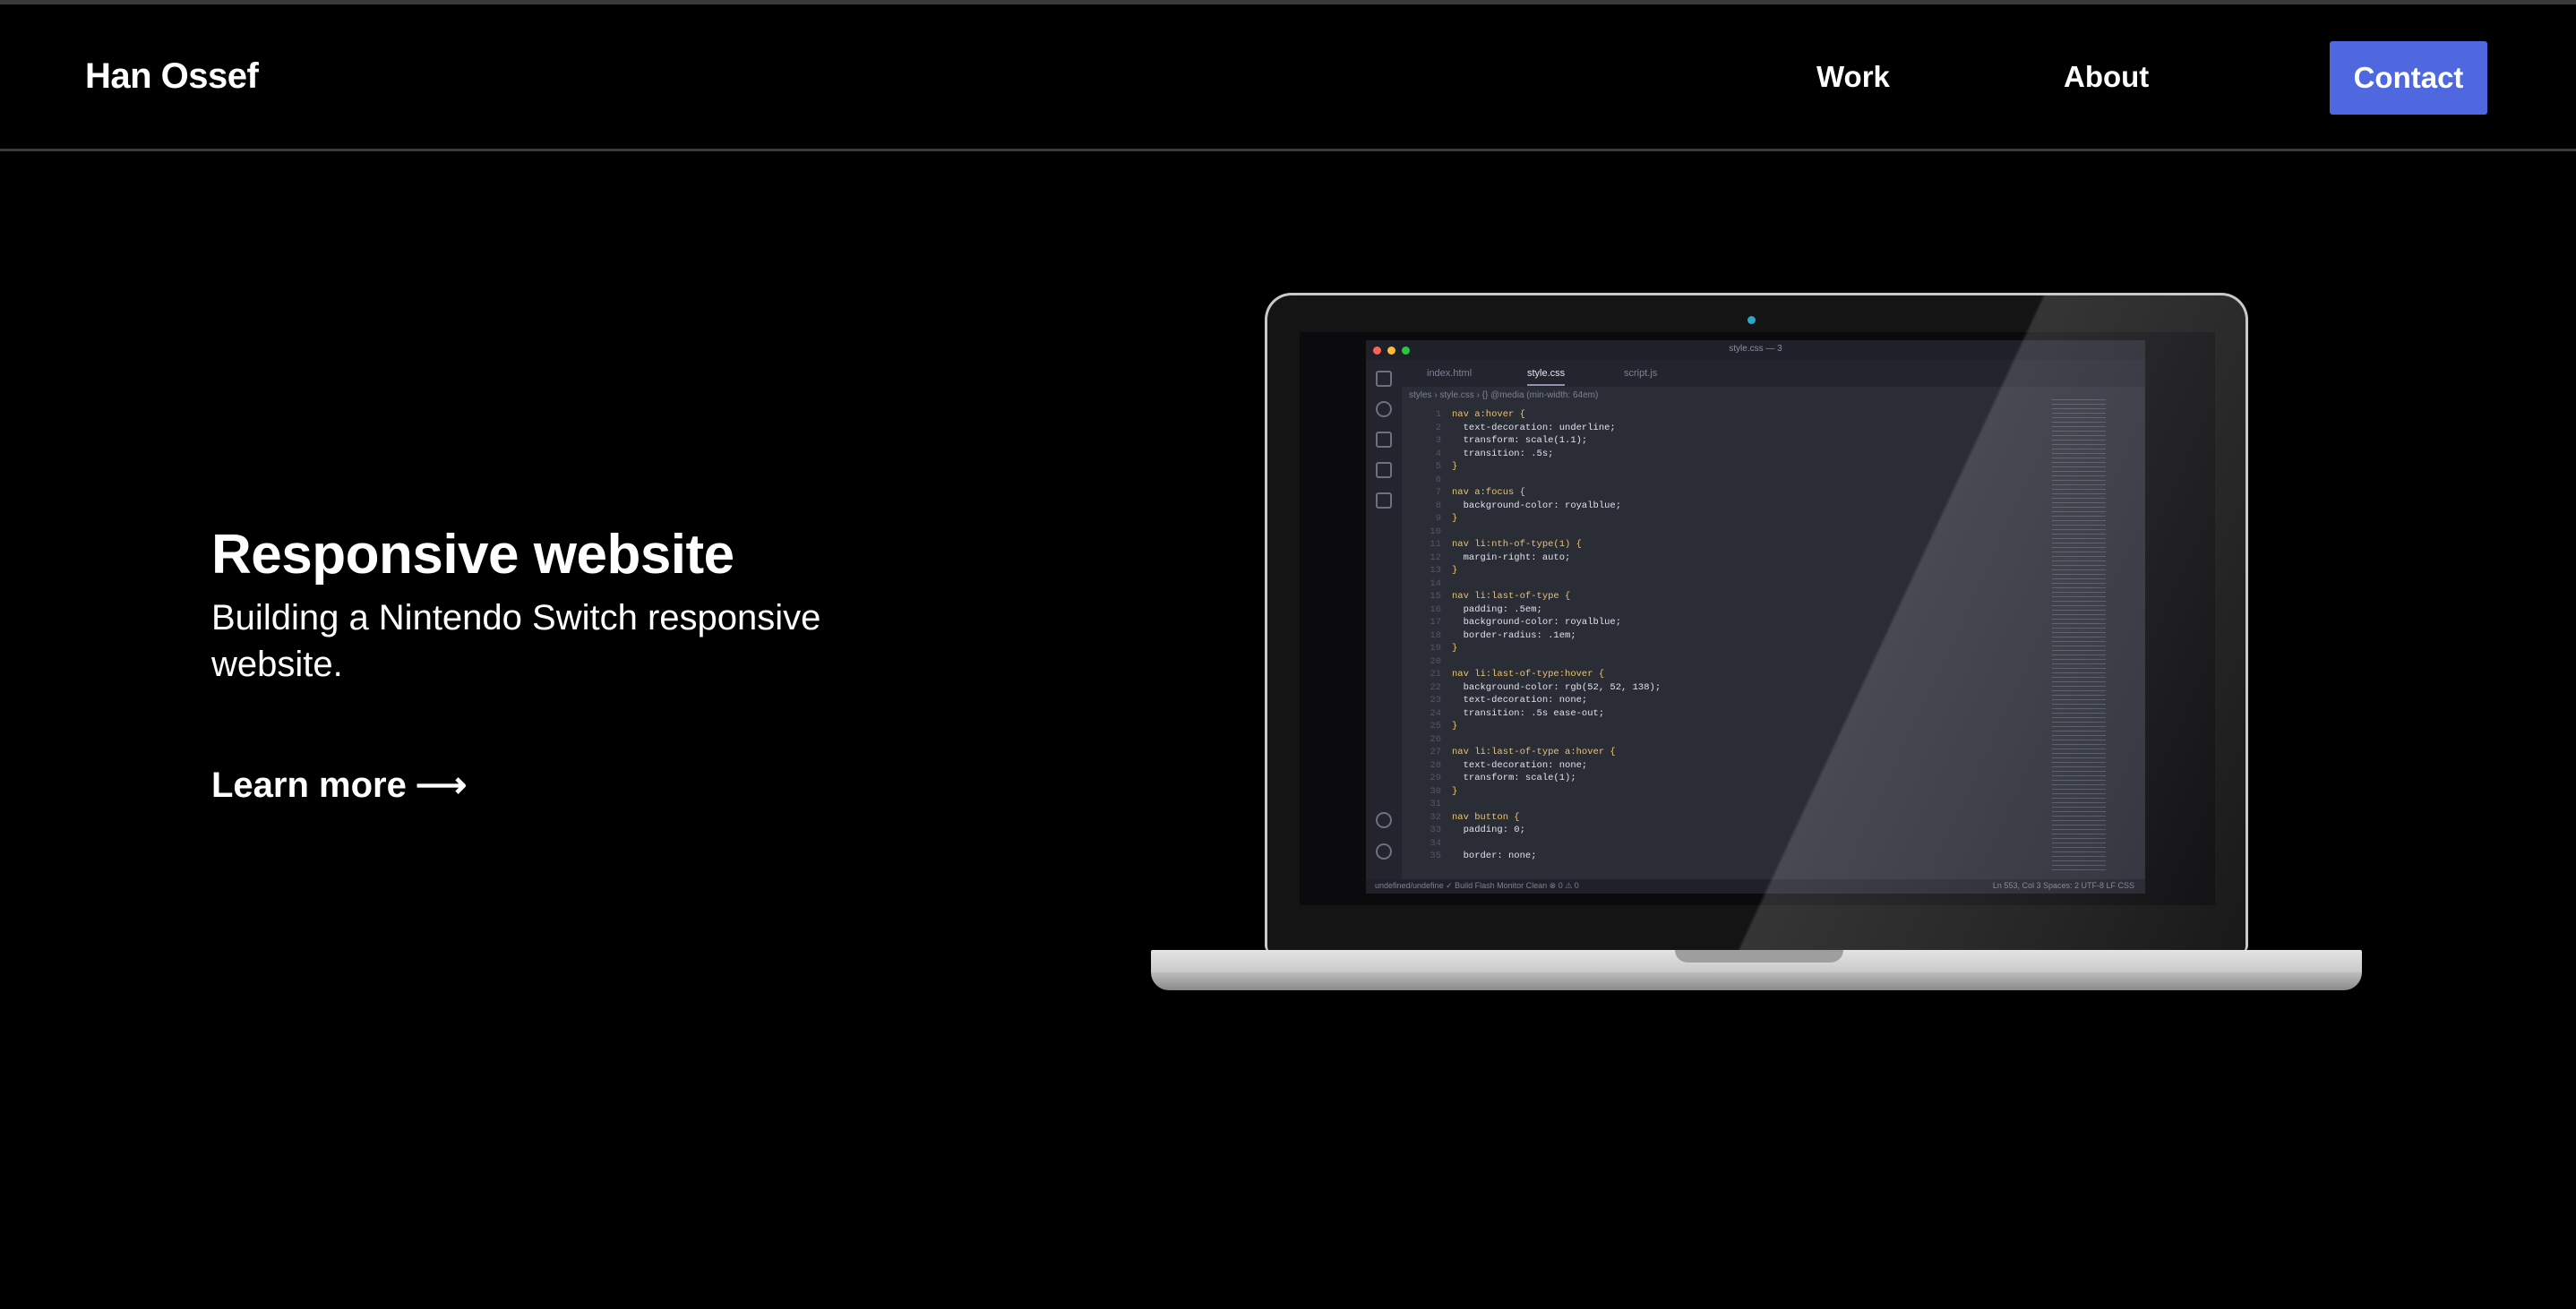 The width and height of the screenshot is (2576, 1309). I want to click on code-line: 2 text-decoration: underline;, so click(1733, 428).